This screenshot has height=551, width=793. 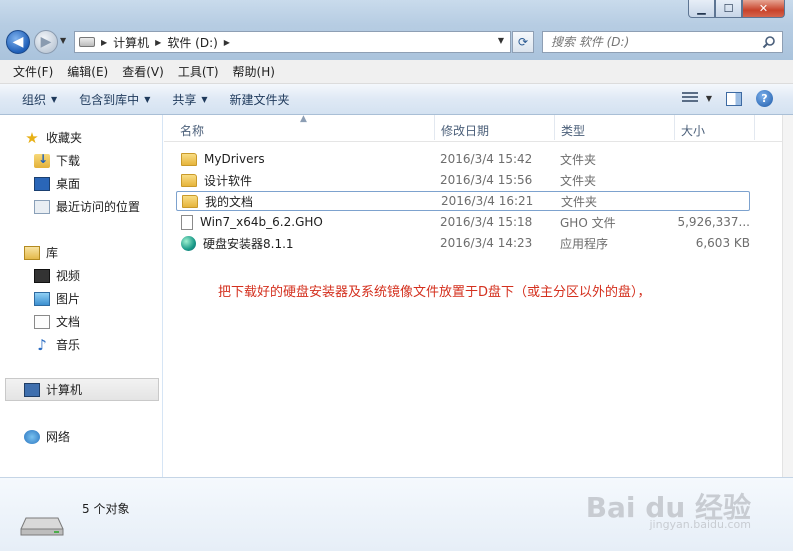 I want to click on organize-label: 组织, so click(x=34, y=99).